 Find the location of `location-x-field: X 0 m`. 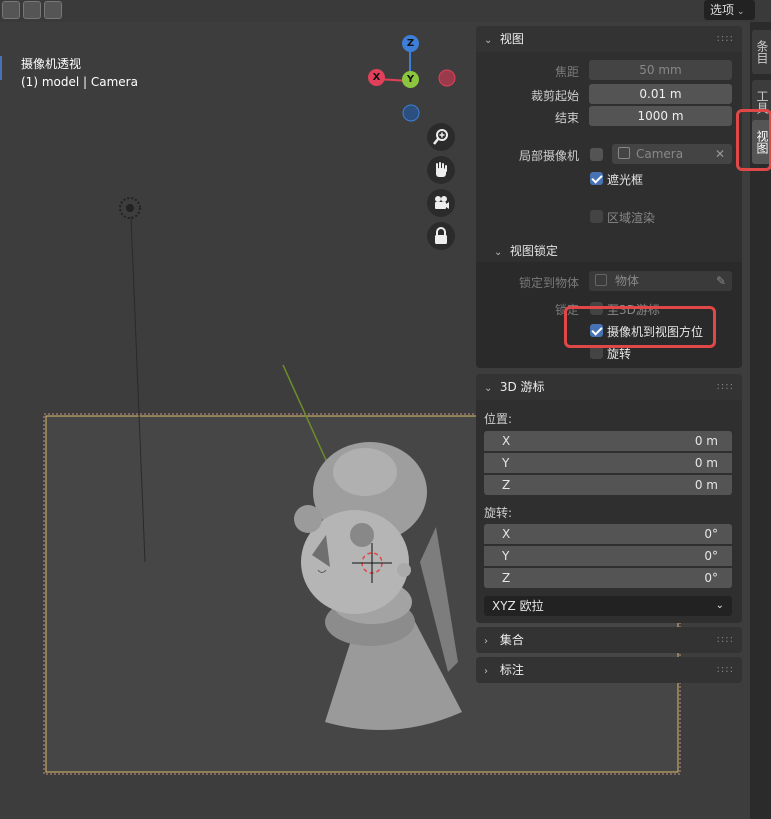

location-x-field: X 0 m is located at coordinates (608, 441).